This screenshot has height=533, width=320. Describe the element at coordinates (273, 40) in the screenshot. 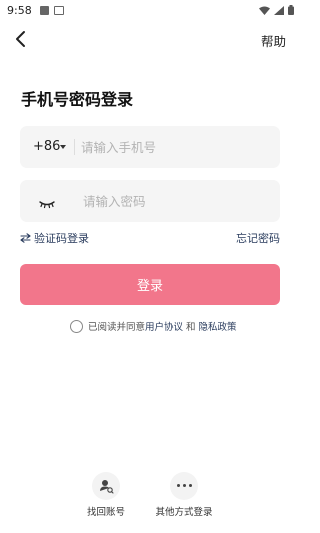

I see `help-link: 帮助` at that location.